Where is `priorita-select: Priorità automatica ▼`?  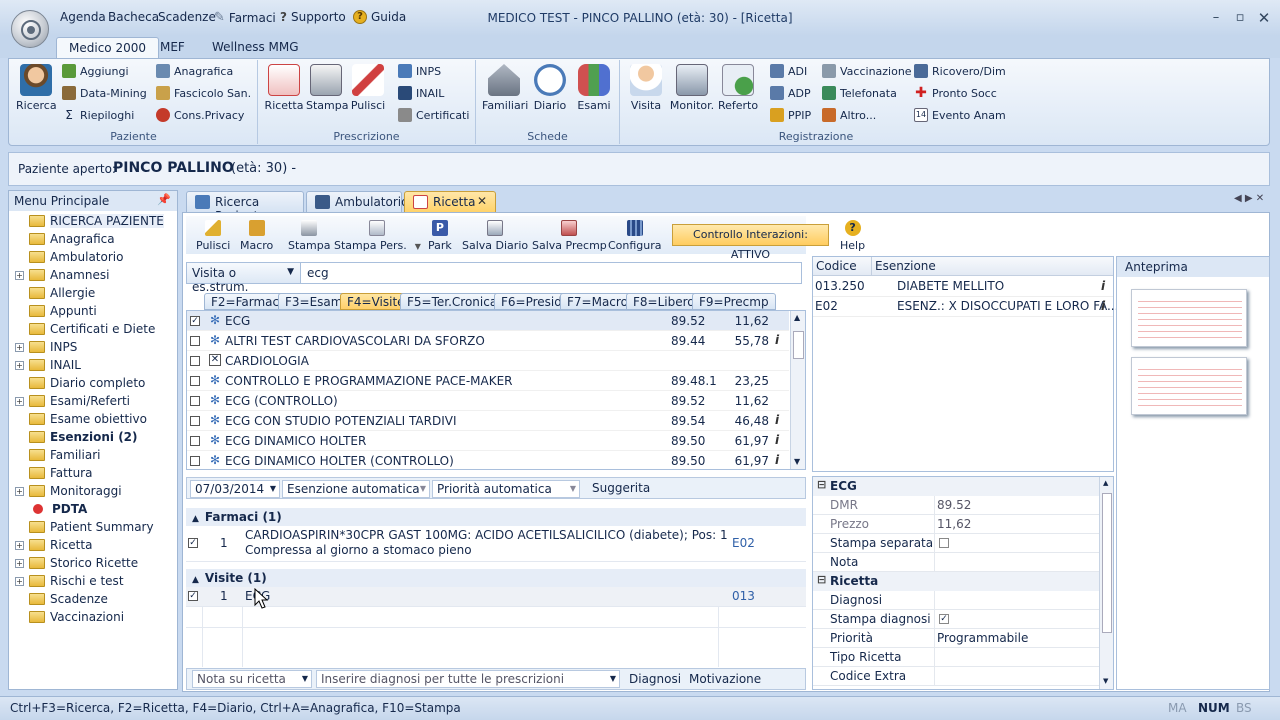 priorita-select: Priorità automatica ▼ is located at coordinates (506, 489).